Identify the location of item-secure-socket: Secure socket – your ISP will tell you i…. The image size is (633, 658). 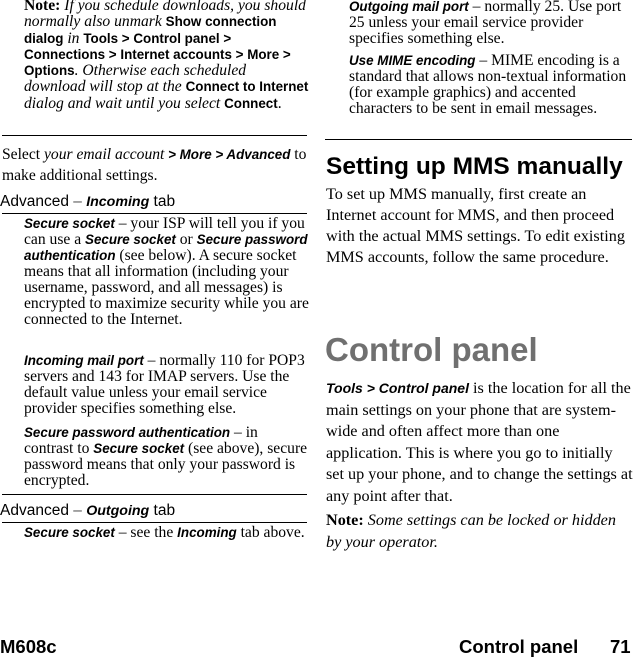
(166, 271).